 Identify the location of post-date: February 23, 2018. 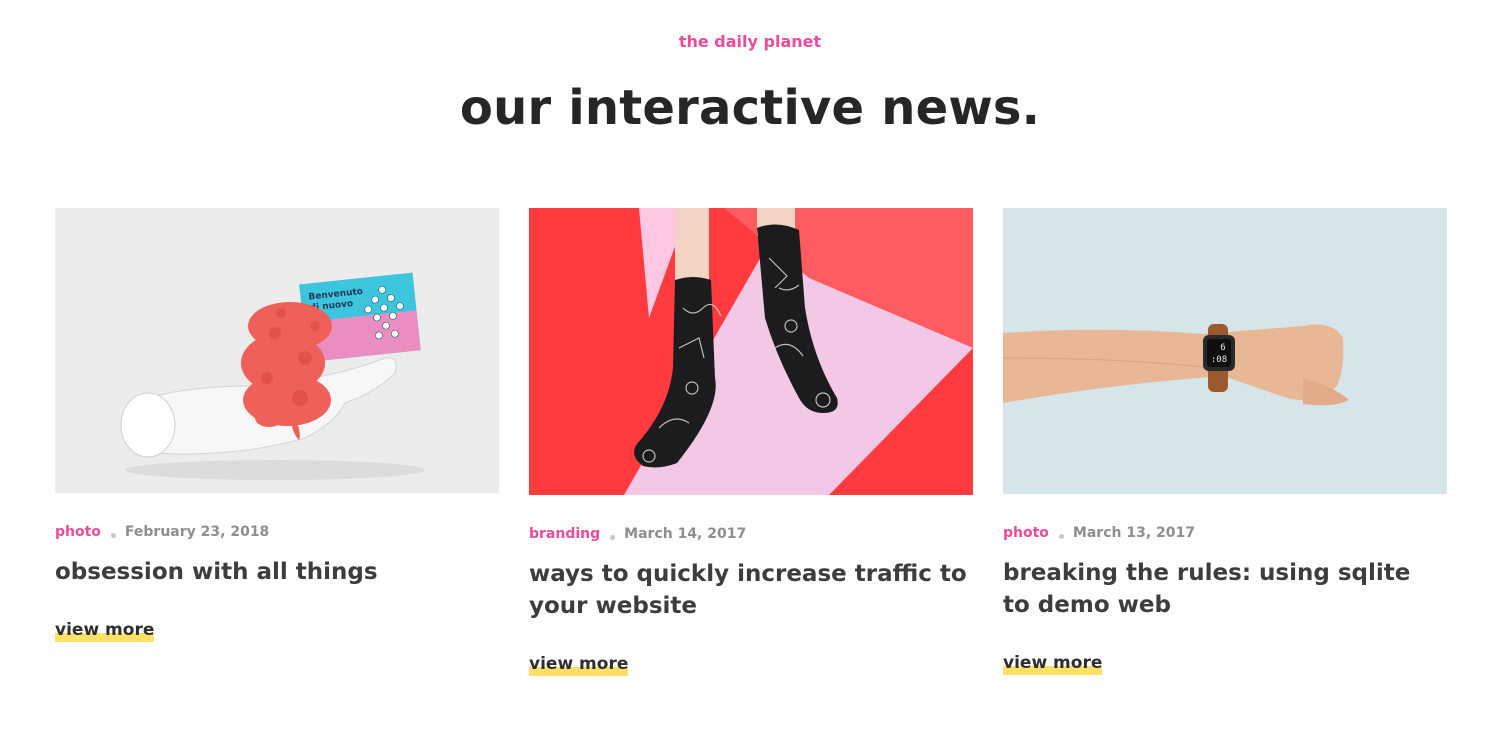
(197, 532).